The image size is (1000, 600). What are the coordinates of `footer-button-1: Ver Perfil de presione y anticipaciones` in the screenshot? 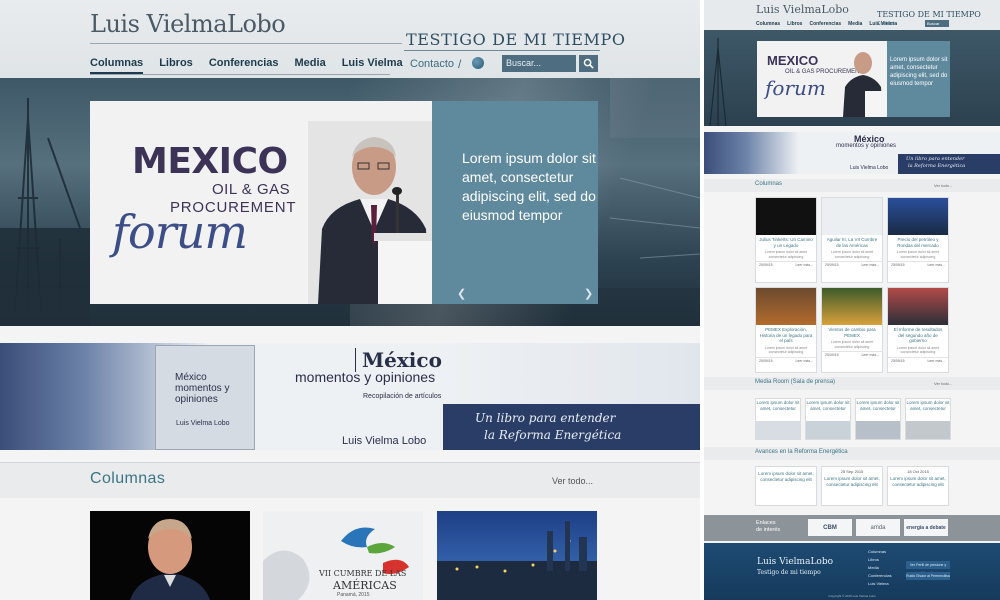 It's located at (928, 568).